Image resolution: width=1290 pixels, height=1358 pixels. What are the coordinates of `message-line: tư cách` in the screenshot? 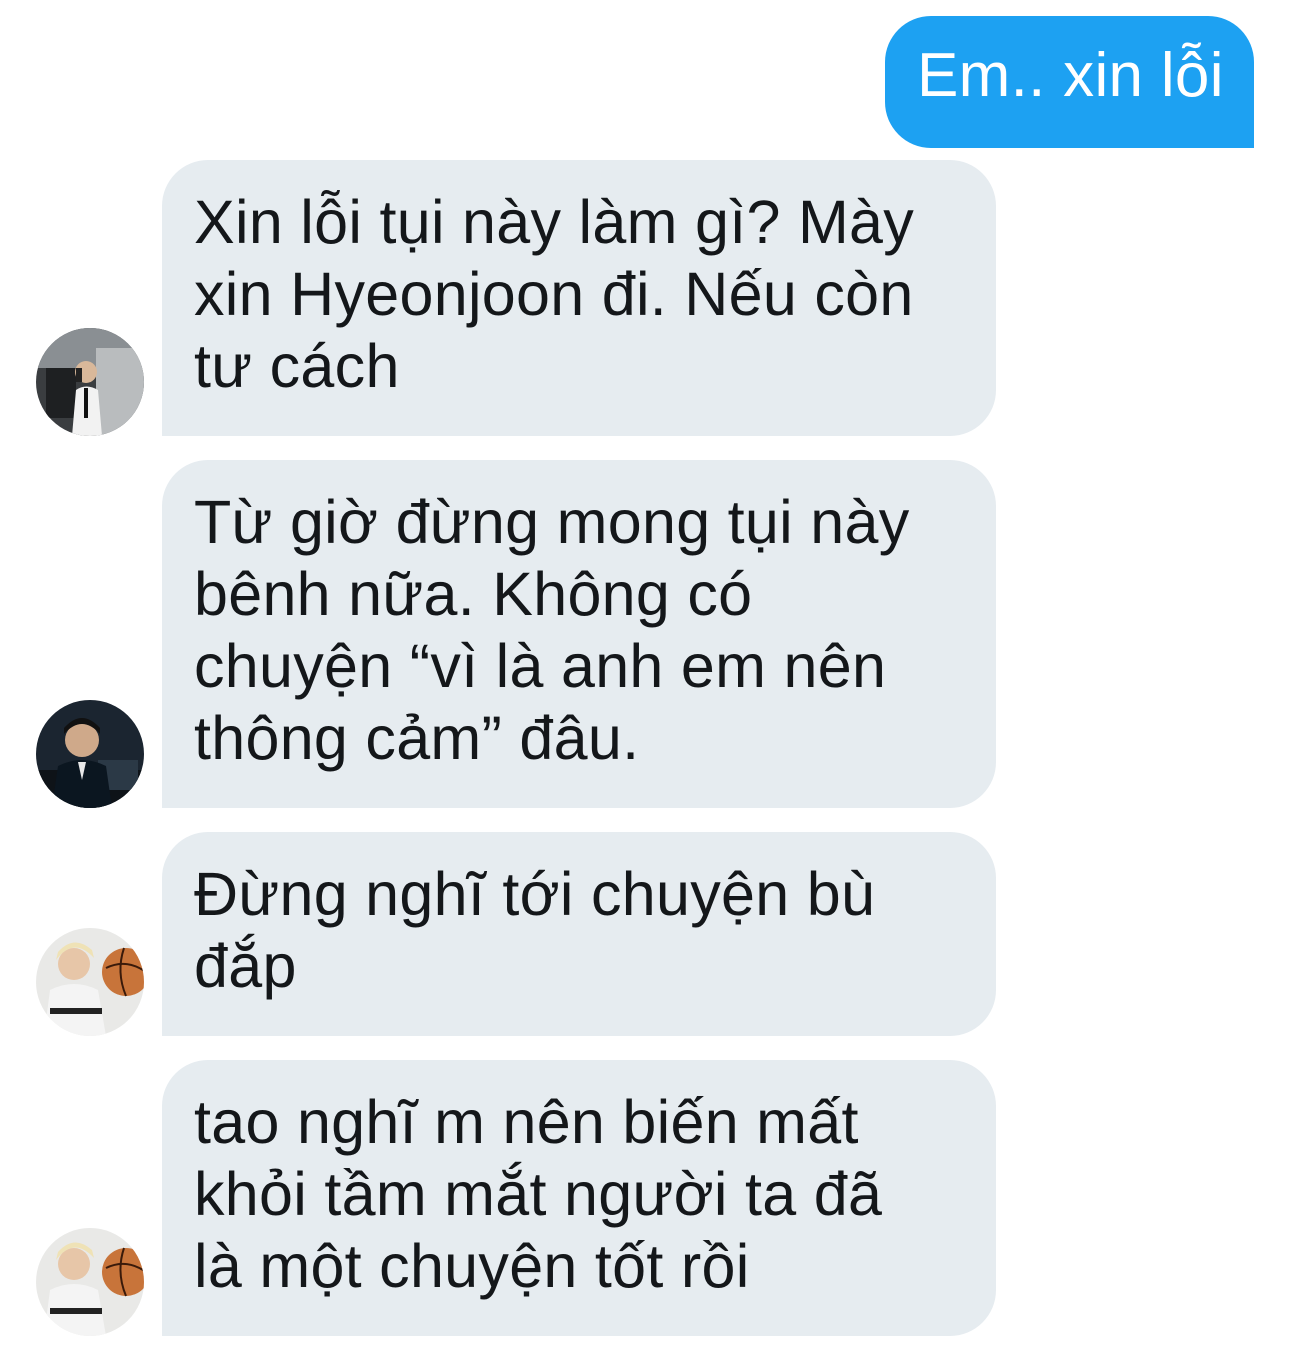 It's located at (297, 366).